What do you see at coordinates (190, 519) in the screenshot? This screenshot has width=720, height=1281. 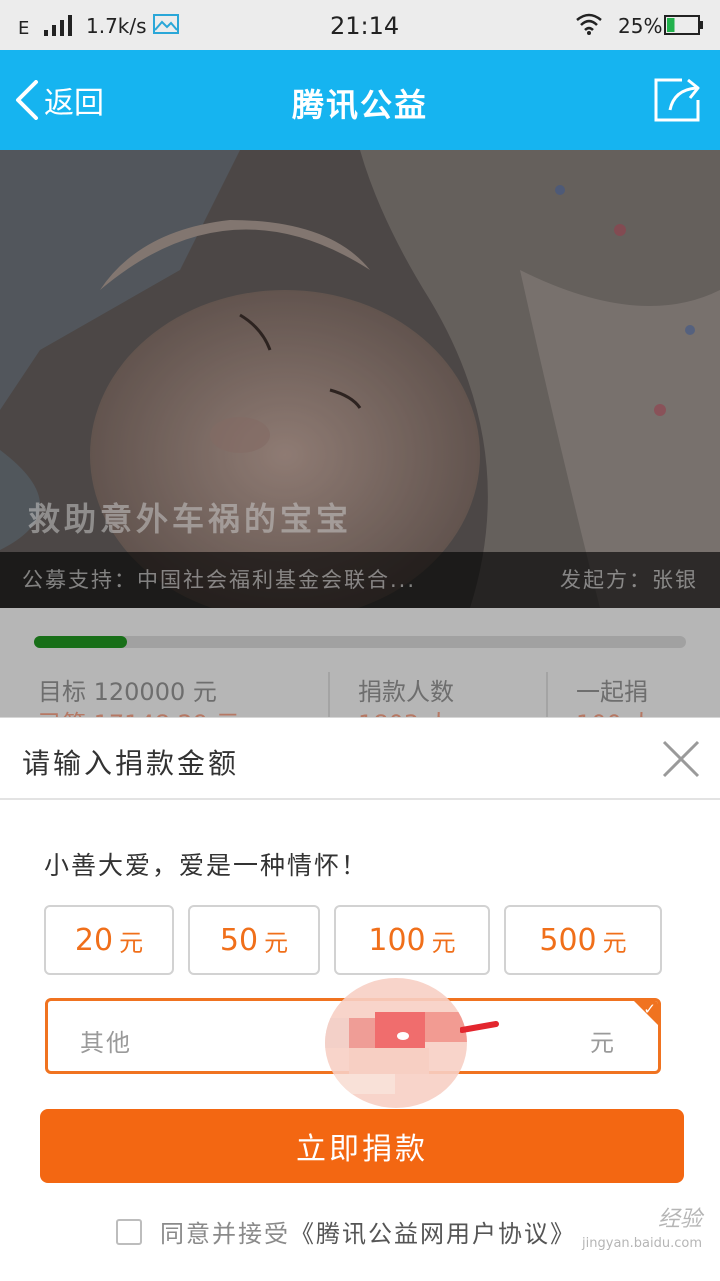 I see `project-title: 救助意外车祸的宝宝` at bounding box center [190, 519].